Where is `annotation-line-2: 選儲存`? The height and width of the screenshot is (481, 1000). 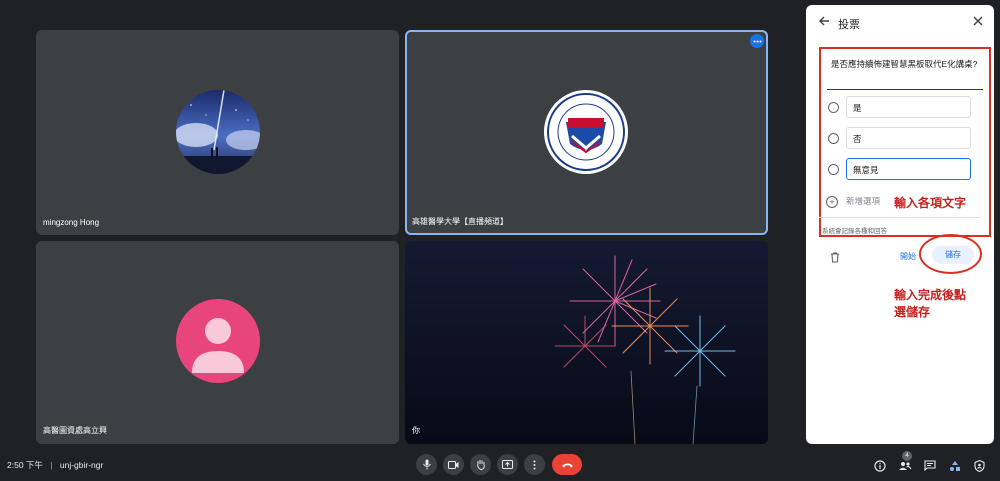 annotation-line-2: 選儲存 is located at coordinates (912, 312).